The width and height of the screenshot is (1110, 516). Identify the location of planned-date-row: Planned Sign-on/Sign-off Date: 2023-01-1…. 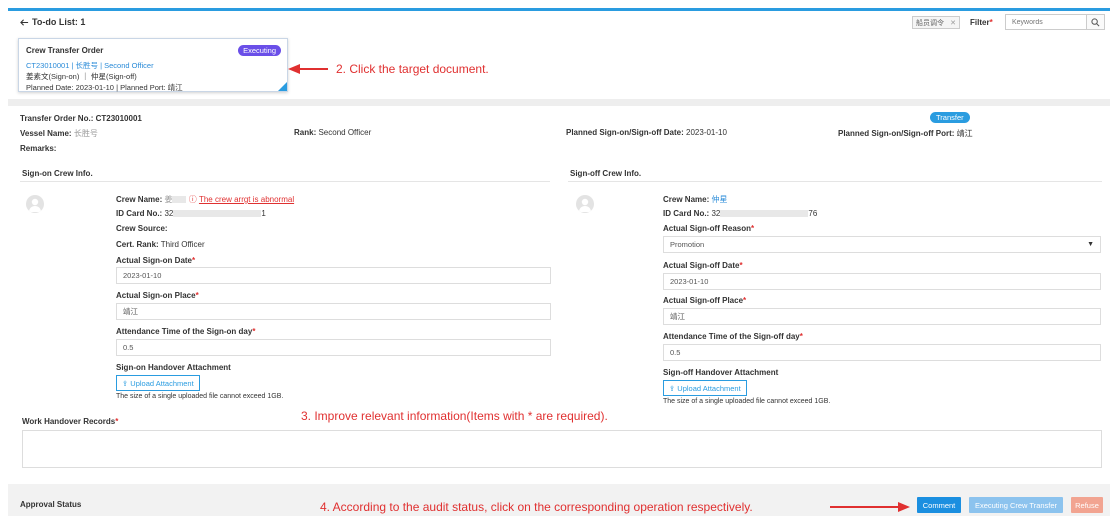
(646, 132).